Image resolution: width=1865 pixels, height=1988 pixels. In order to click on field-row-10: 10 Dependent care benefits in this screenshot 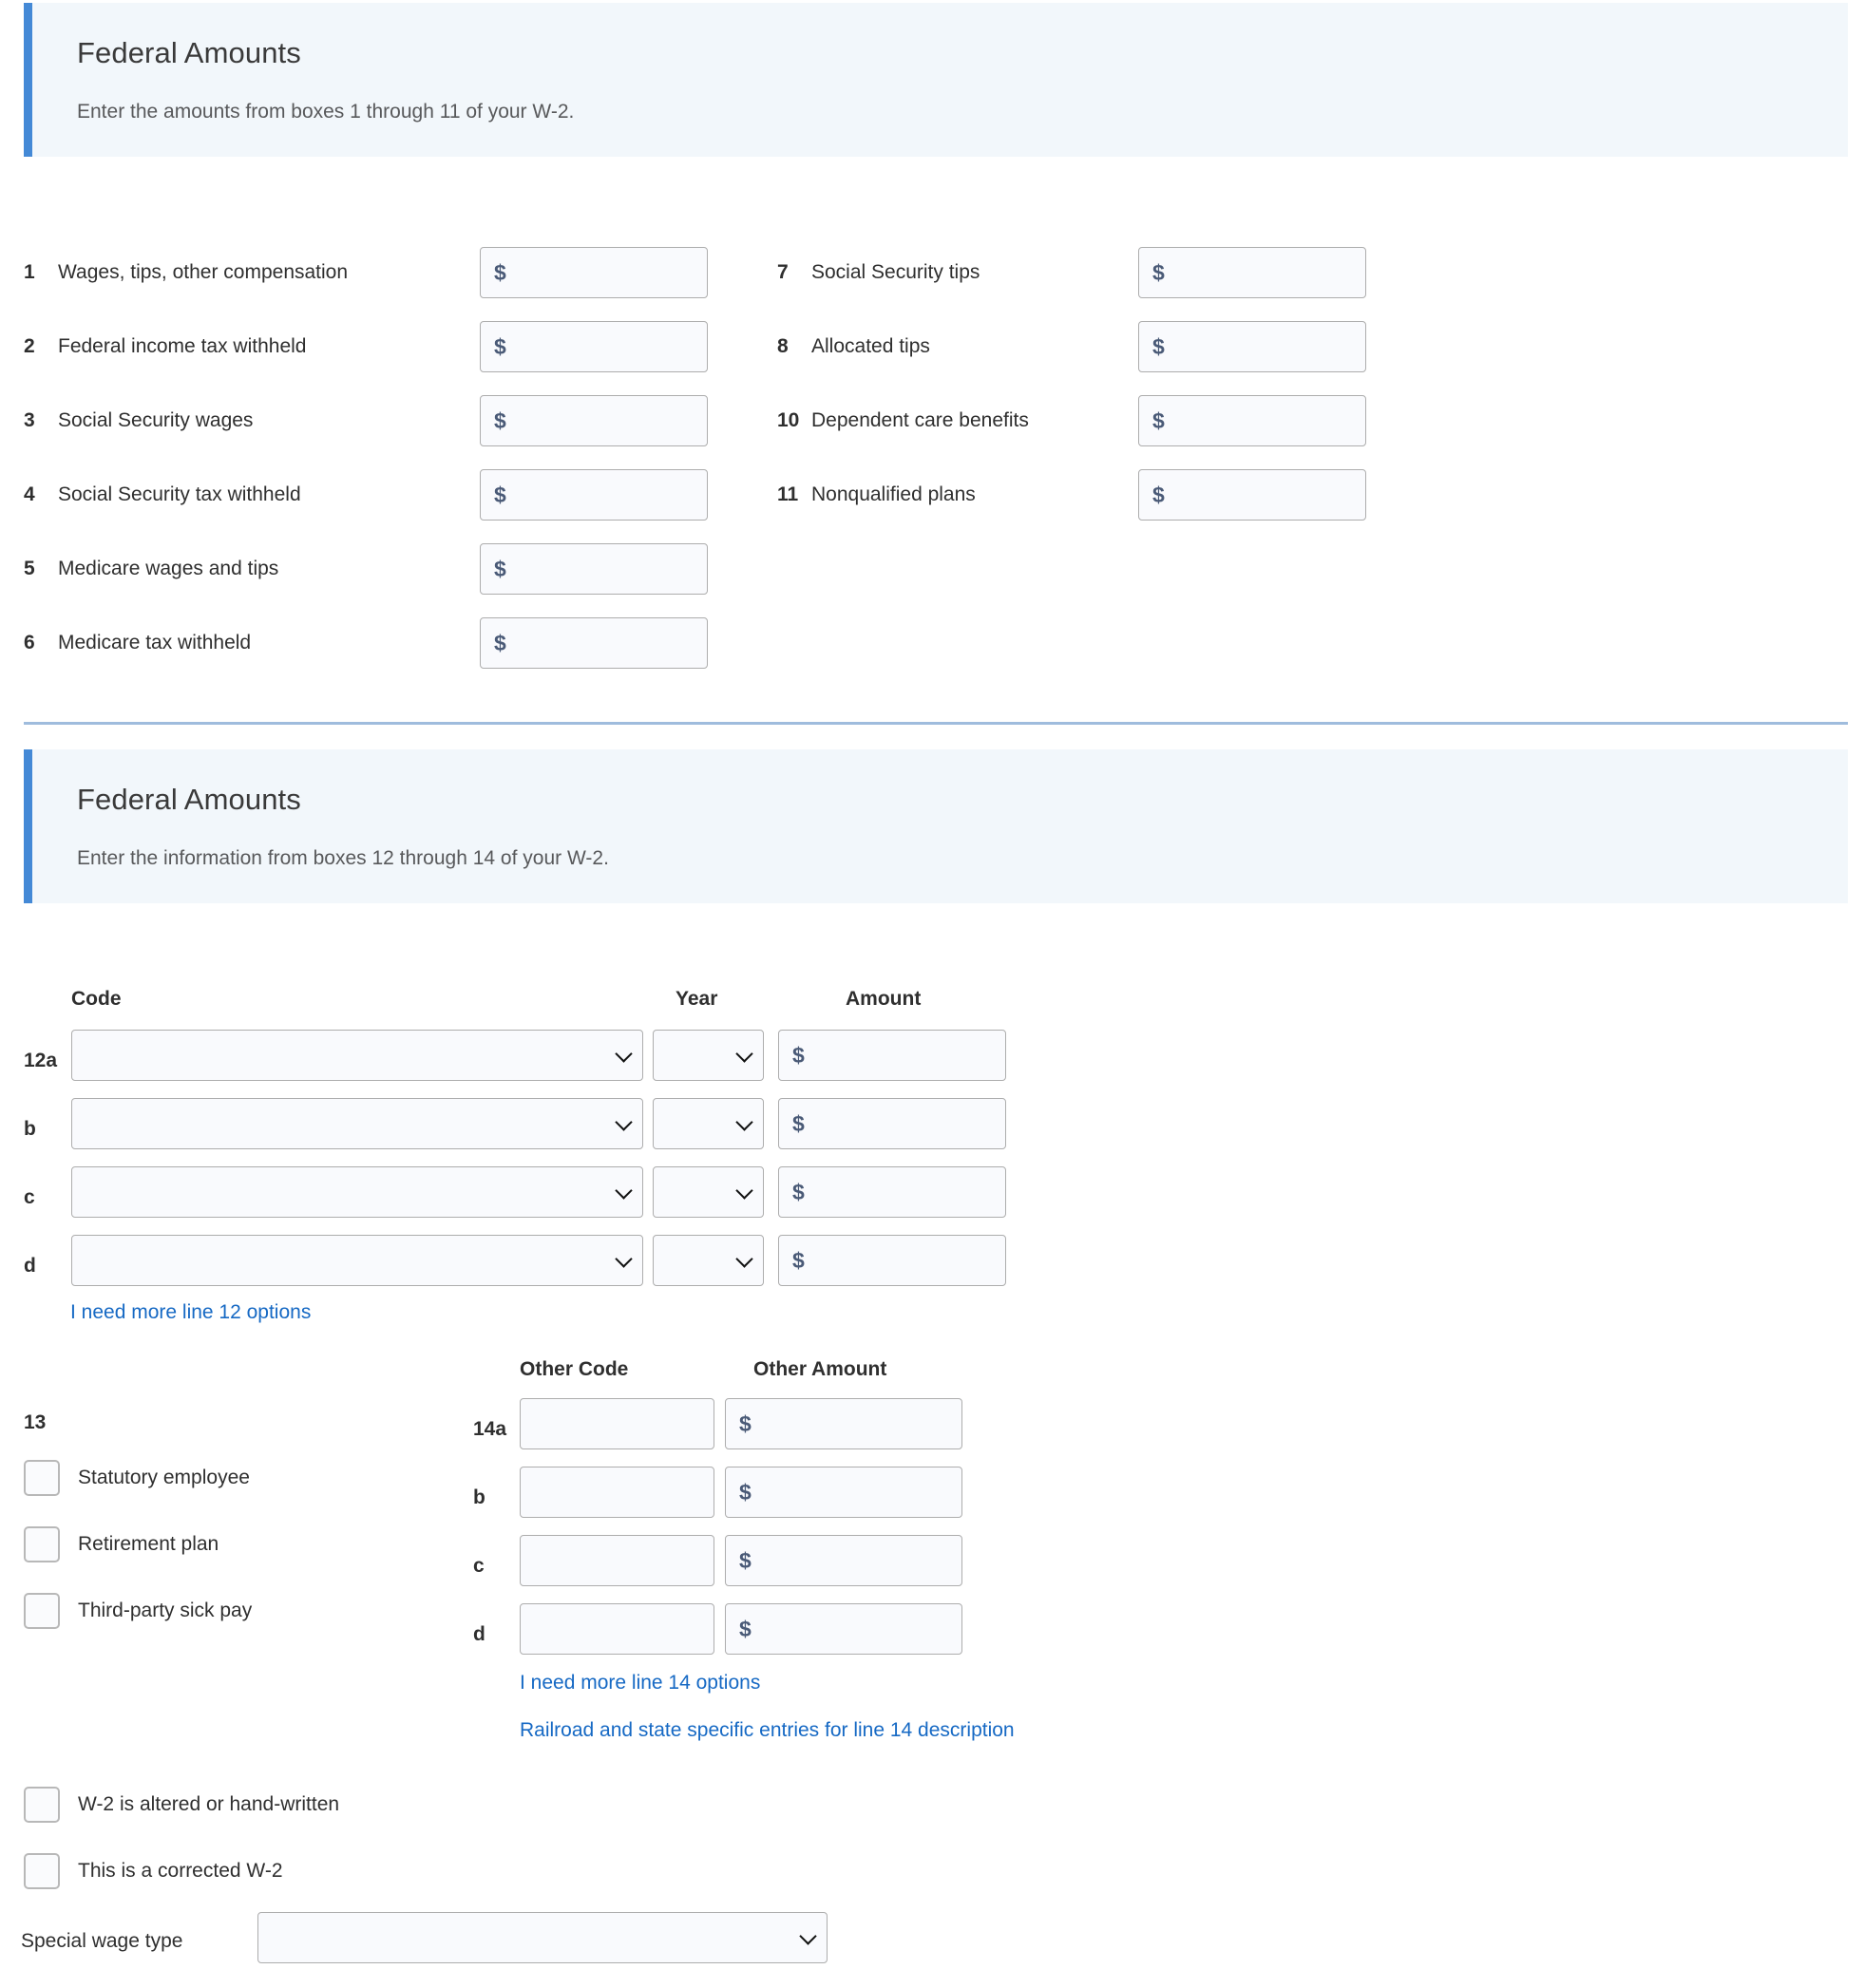, I will do `click(903, 421)`.